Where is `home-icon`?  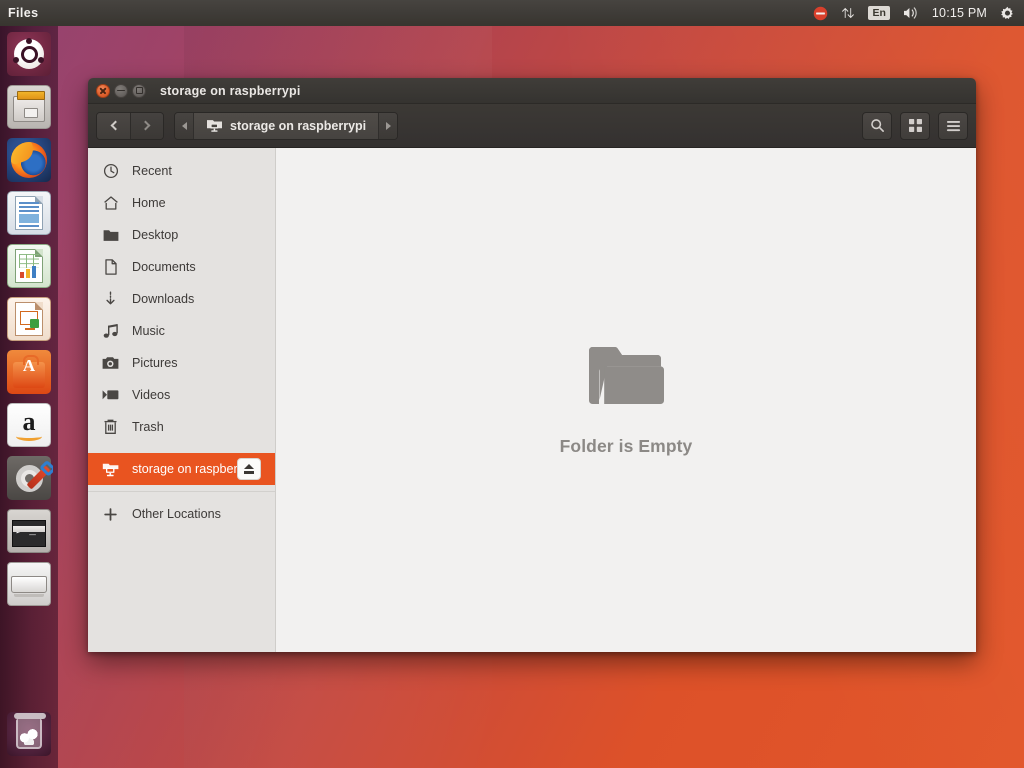
home-icon is located at coordinates (110, 203).